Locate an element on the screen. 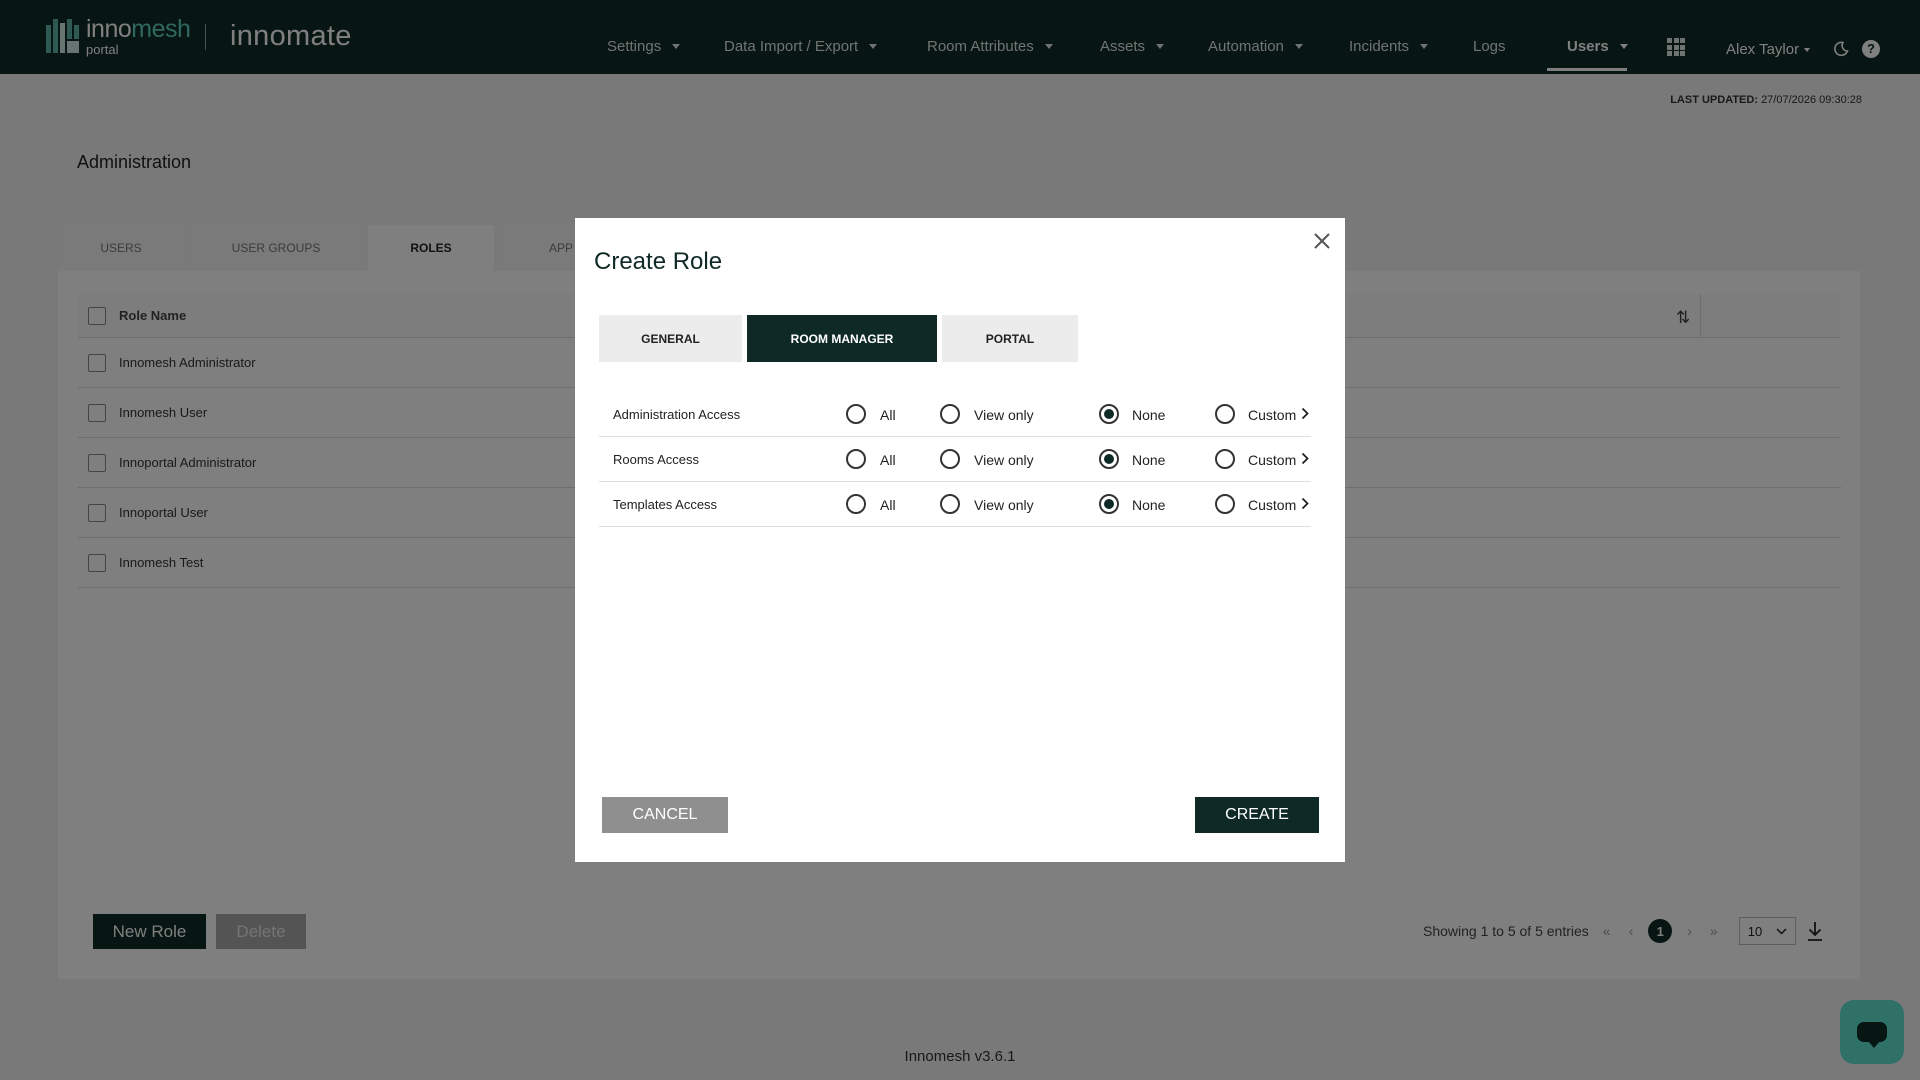 The image size is (1920, 1080). modal-title: Create Role is located at coordinates (658, 261).